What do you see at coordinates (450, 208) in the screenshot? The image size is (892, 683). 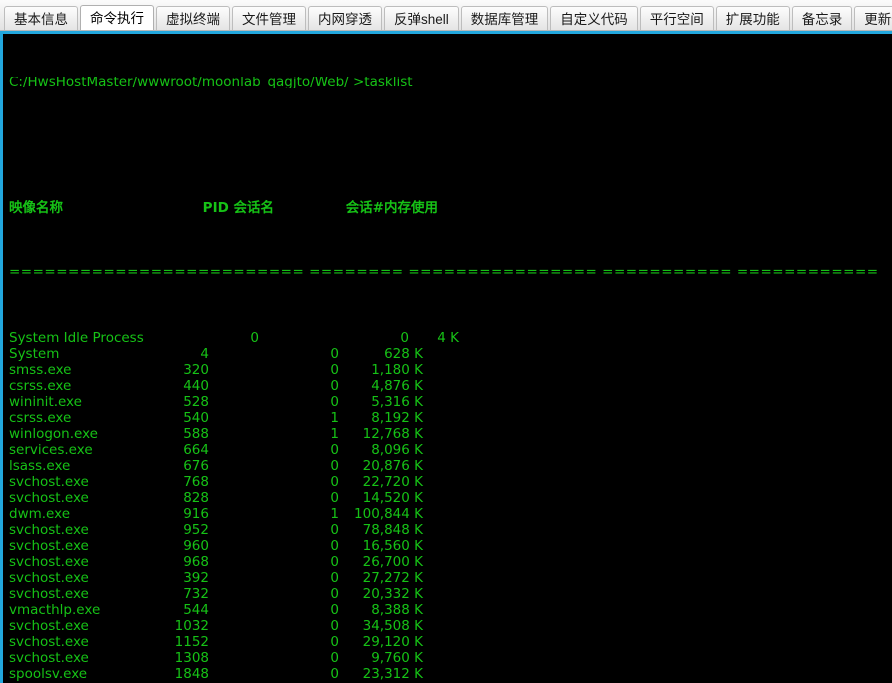 I see `tasklist-header-row: 映像名称 PID 会话名 会话#内存使用` at bounding box center [450, 208].